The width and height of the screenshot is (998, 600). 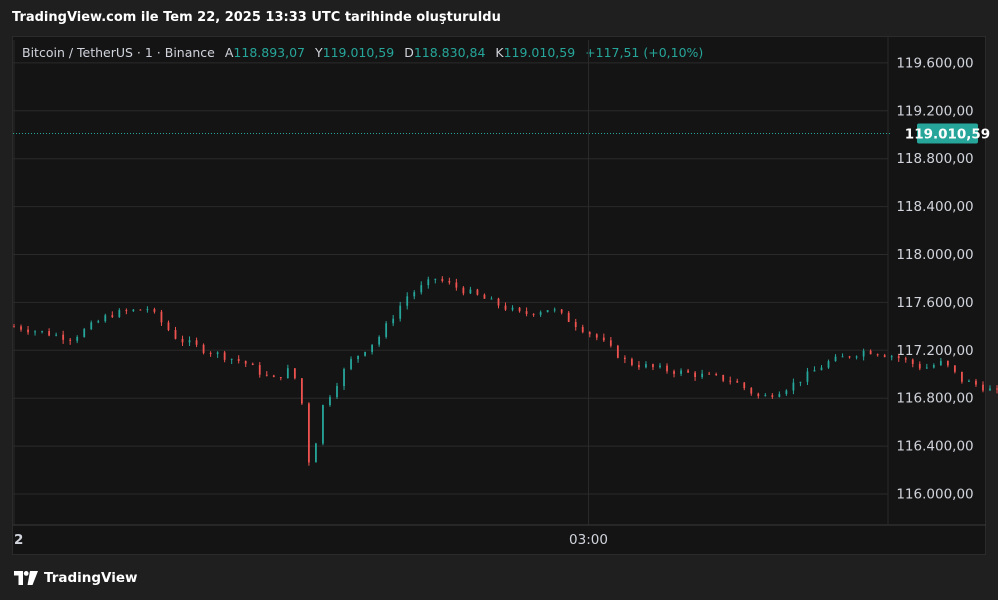 I want to click on y-tick-label: 118.400,00, so click(x=934, y=207).